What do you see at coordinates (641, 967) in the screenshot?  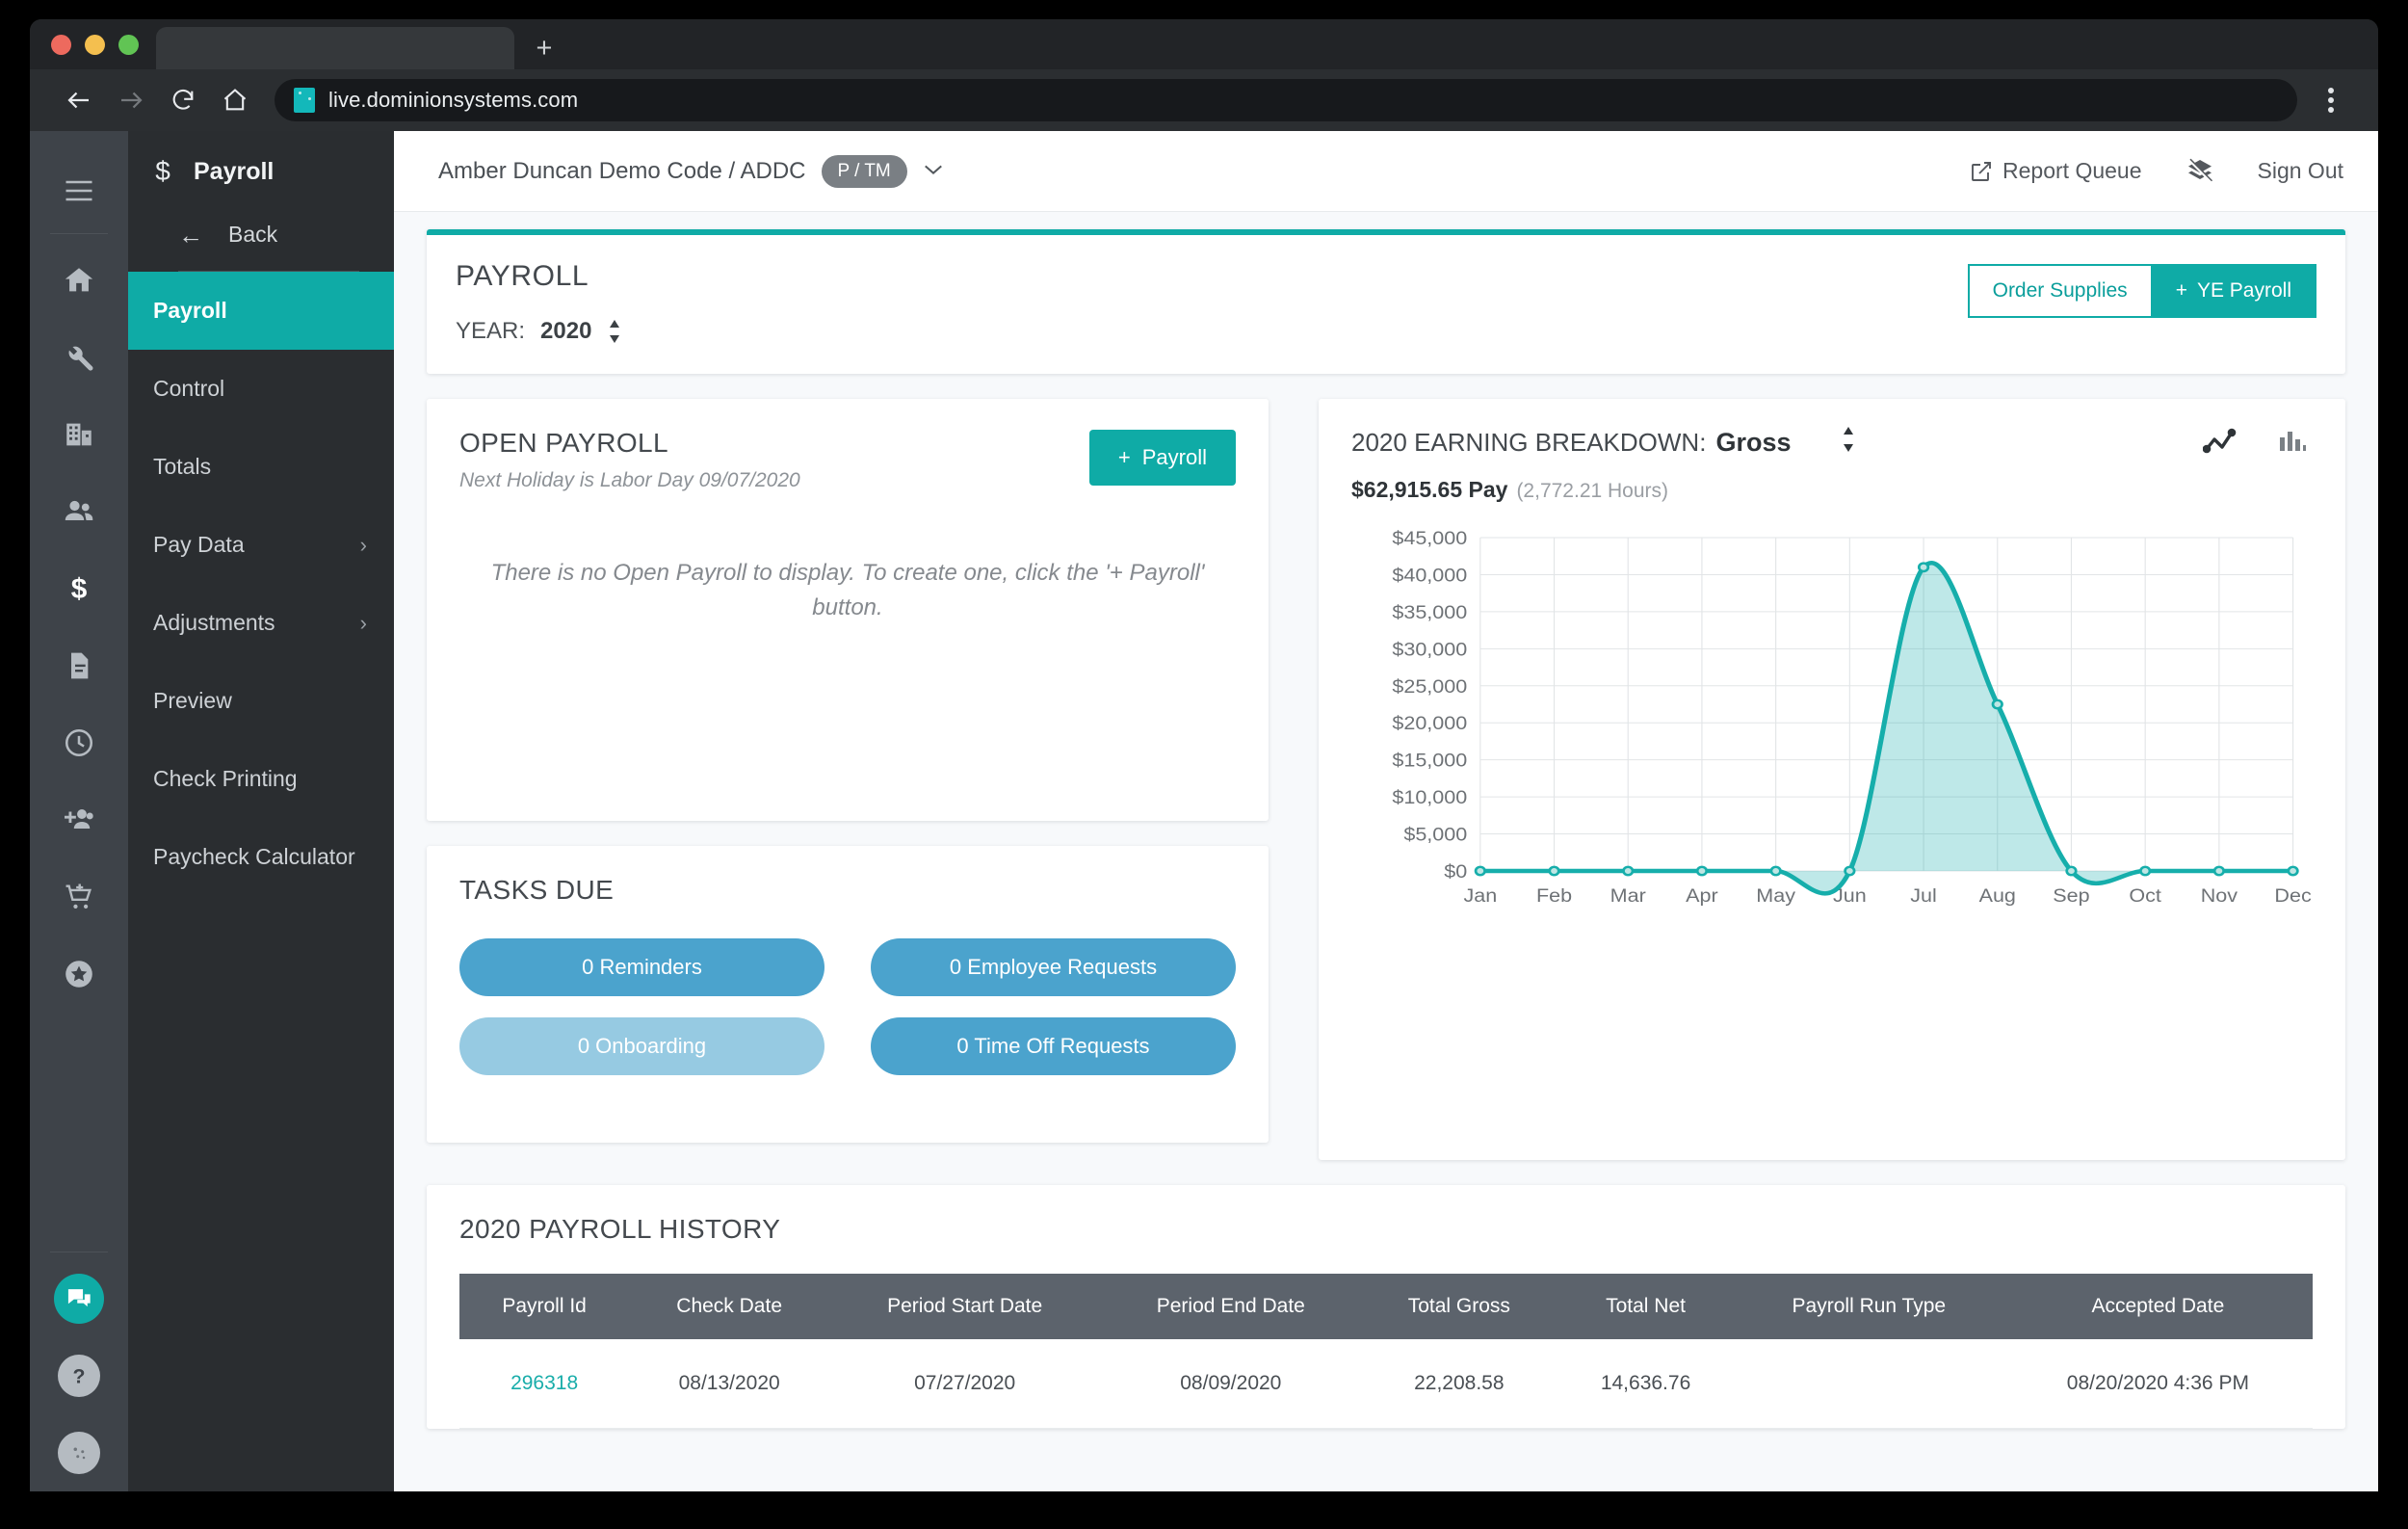 I see `tasks-pill-reminders: 0 Reminders` at bounding box center [641, 967].